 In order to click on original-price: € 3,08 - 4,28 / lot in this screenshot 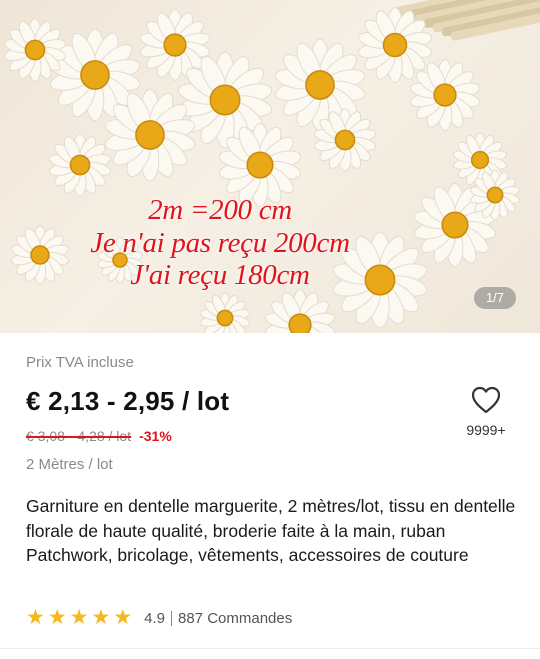, I will do `click(79, 436)`.